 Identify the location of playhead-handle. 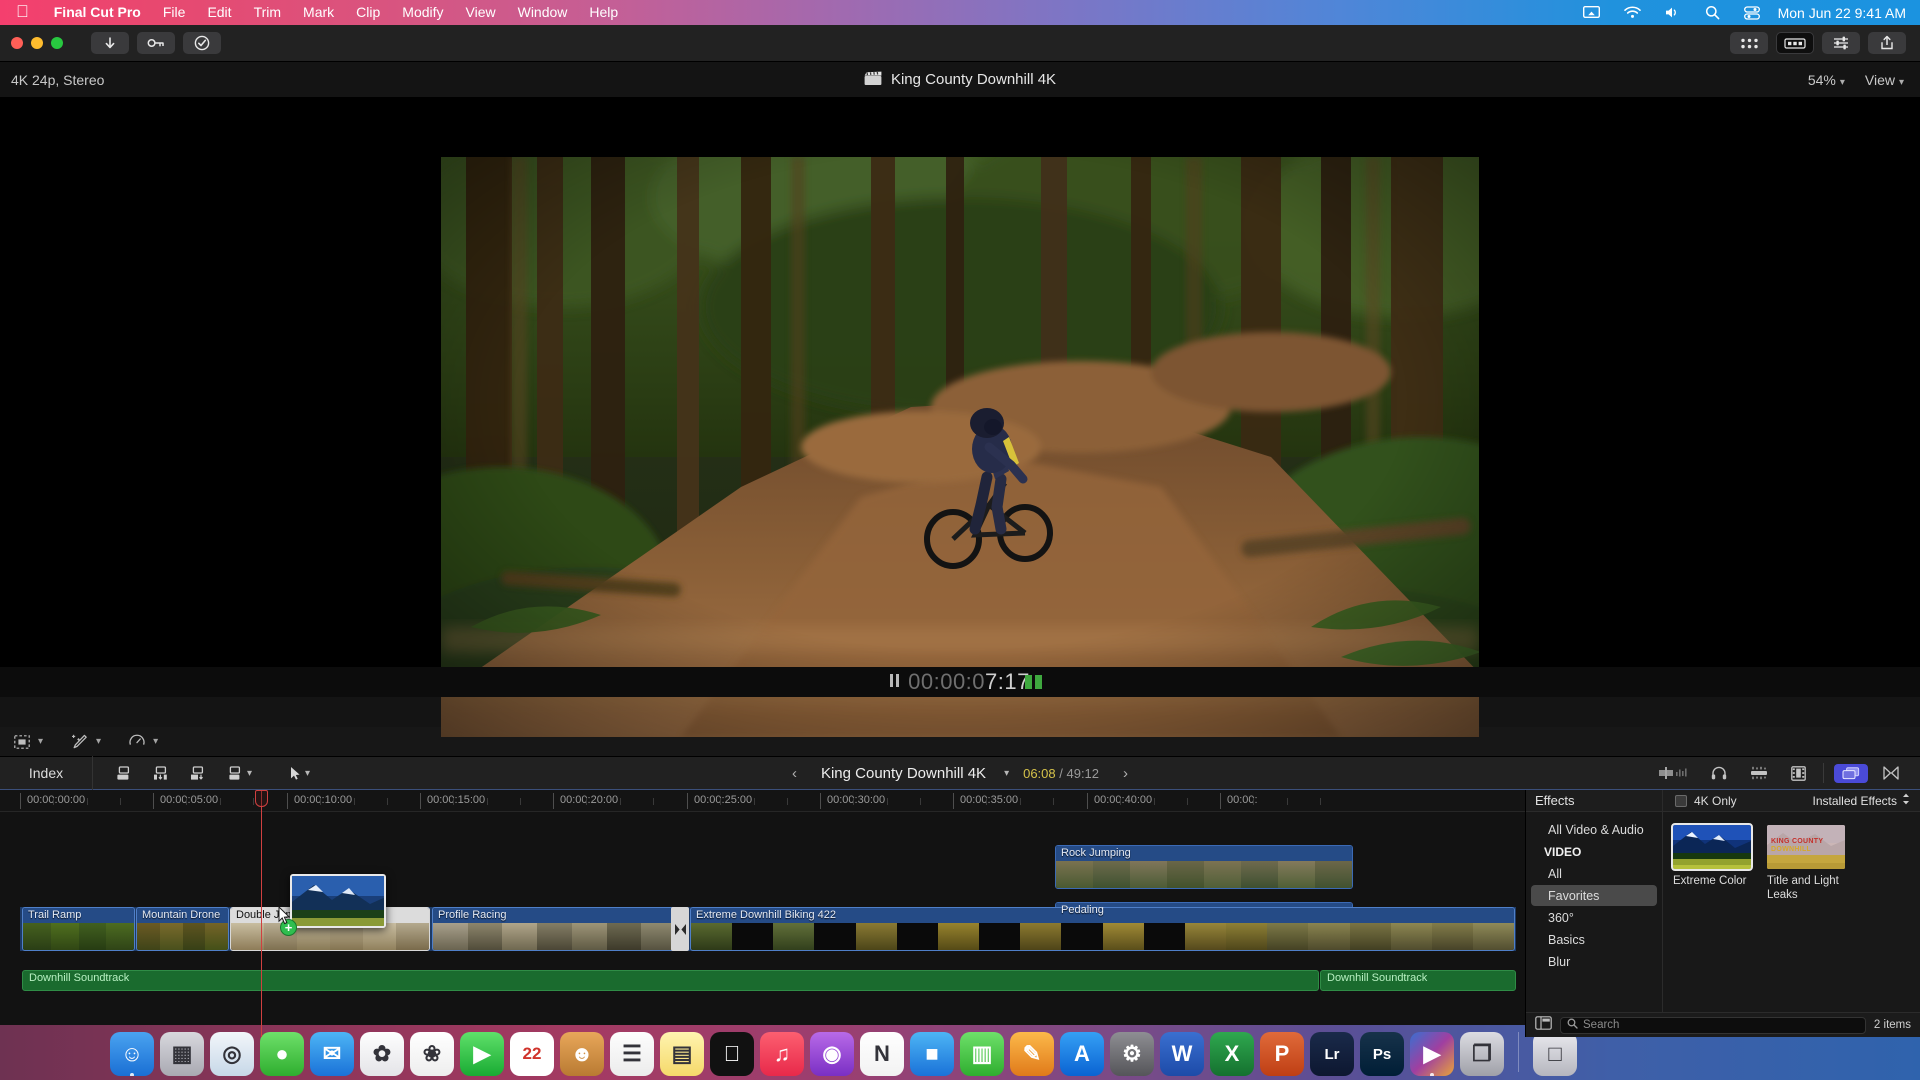
(261, 798).